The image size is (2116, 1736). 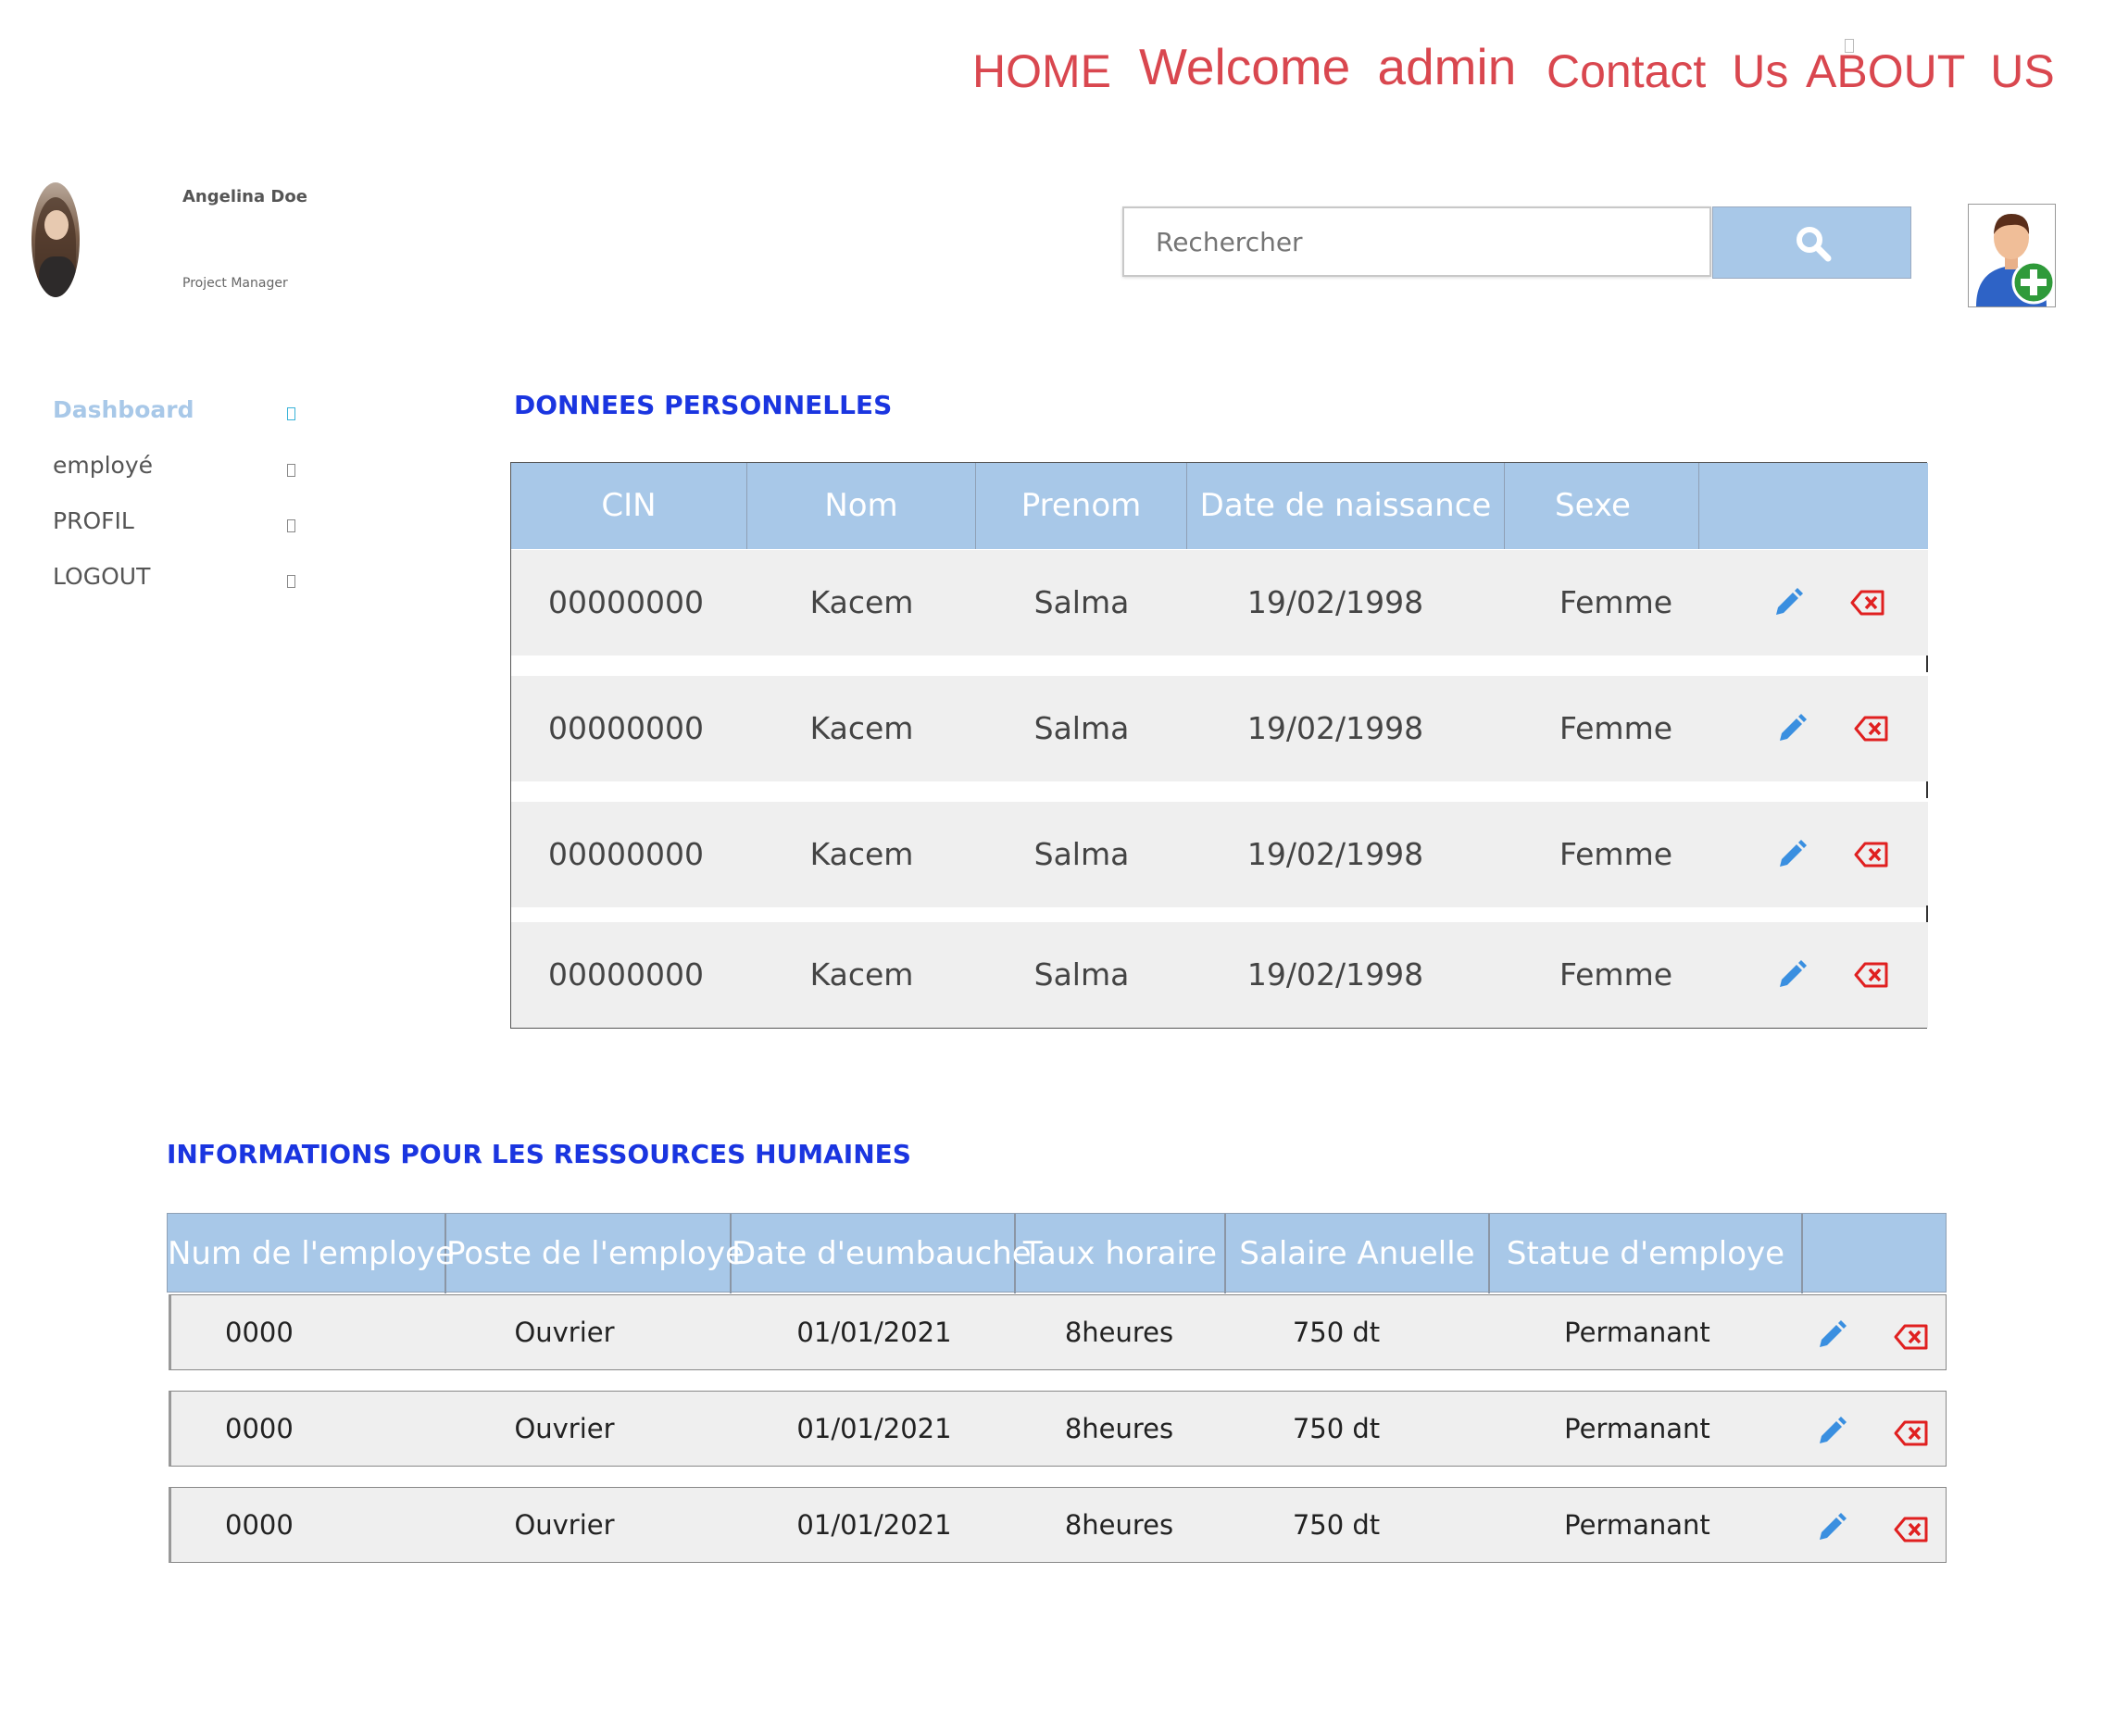 I want to click on column-header-prenom: Prenom, so click(x=1081, y=506).